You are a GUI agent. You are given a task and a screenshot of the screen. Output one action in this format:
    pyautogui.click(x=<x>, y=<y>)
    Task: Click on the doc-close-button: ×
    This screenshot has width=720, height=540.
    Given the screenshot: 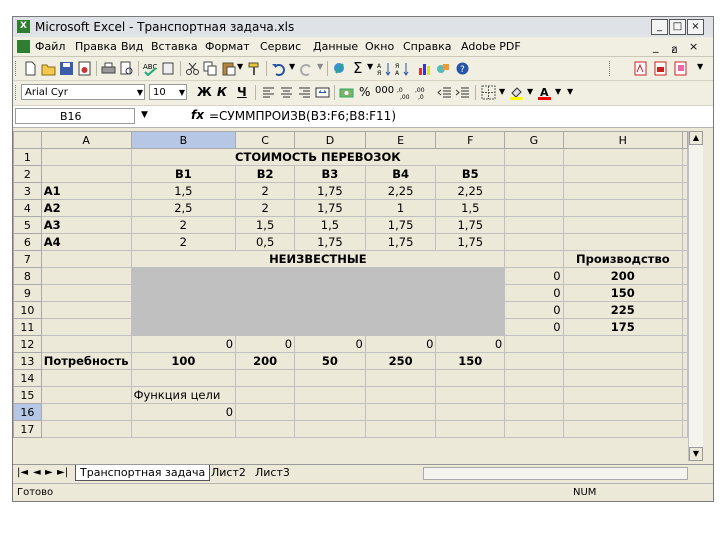 What is the action you would take?
    pyautogui.click(x=693, y=46)
    